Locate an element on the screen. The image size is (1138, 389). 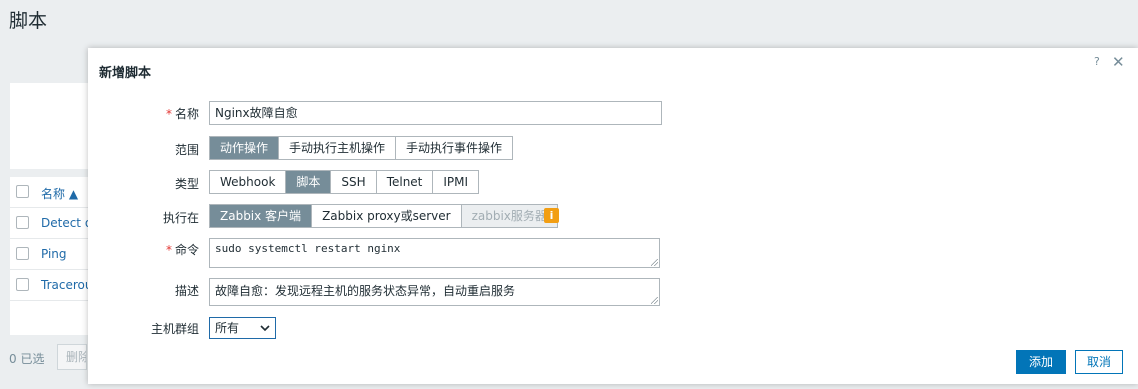
delete-button: 删除 is located at coordinates (72, 357).